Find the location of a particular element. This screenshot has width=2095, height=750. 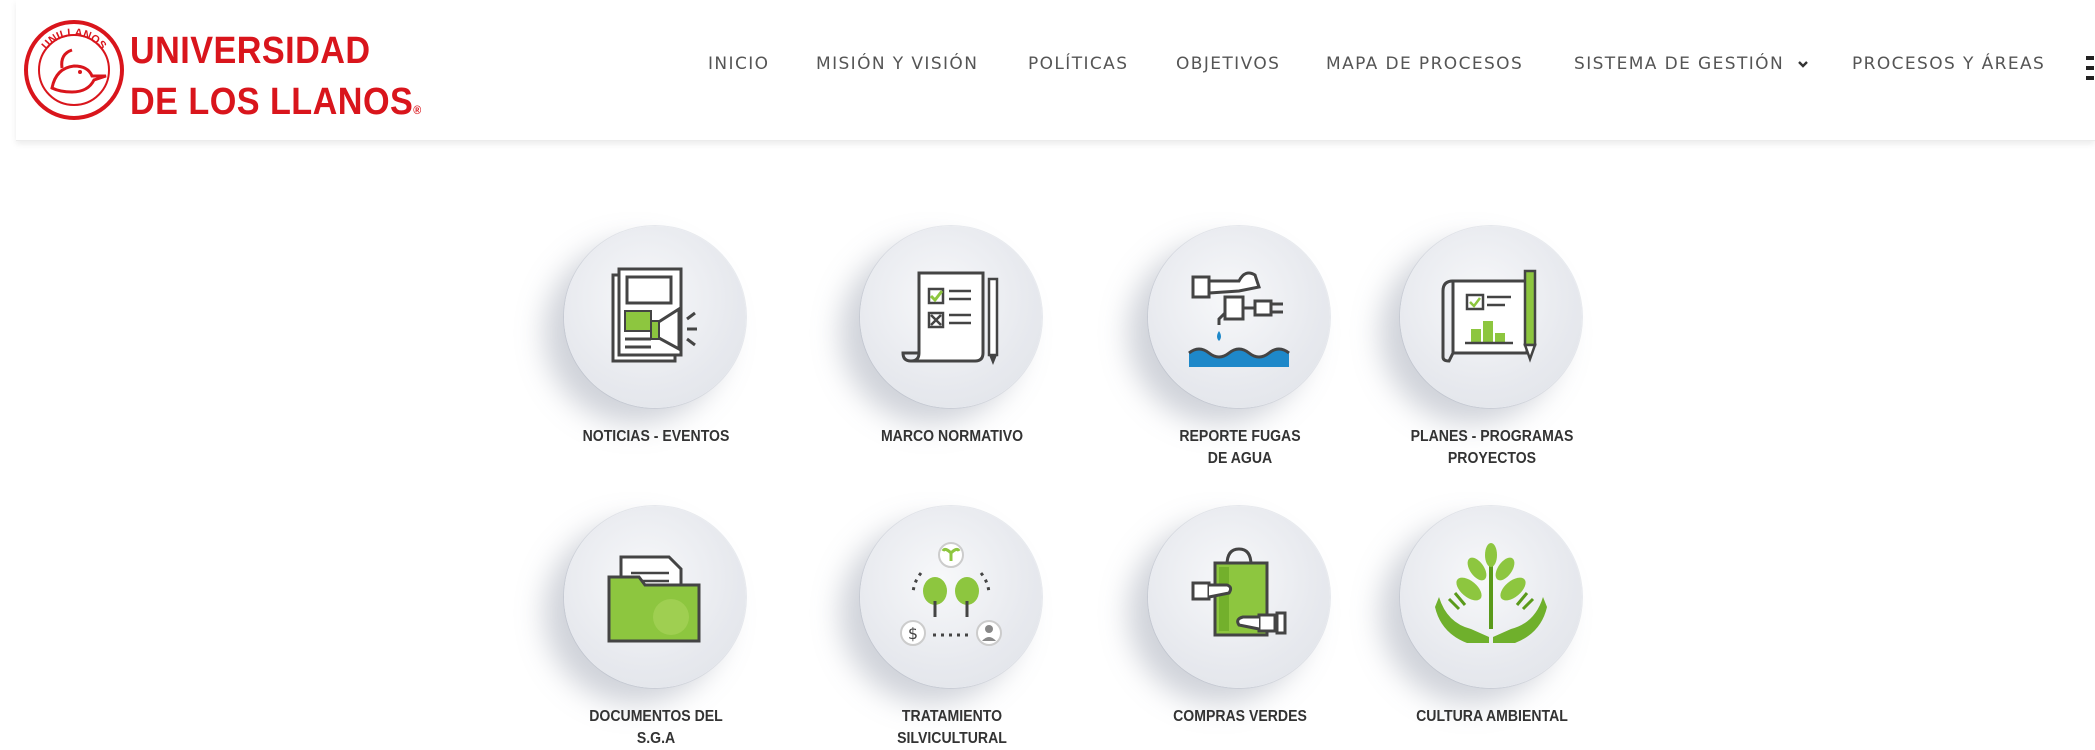

tile-label-line-1: REPORTE FUGAS is located at coordinates (1240, 436).